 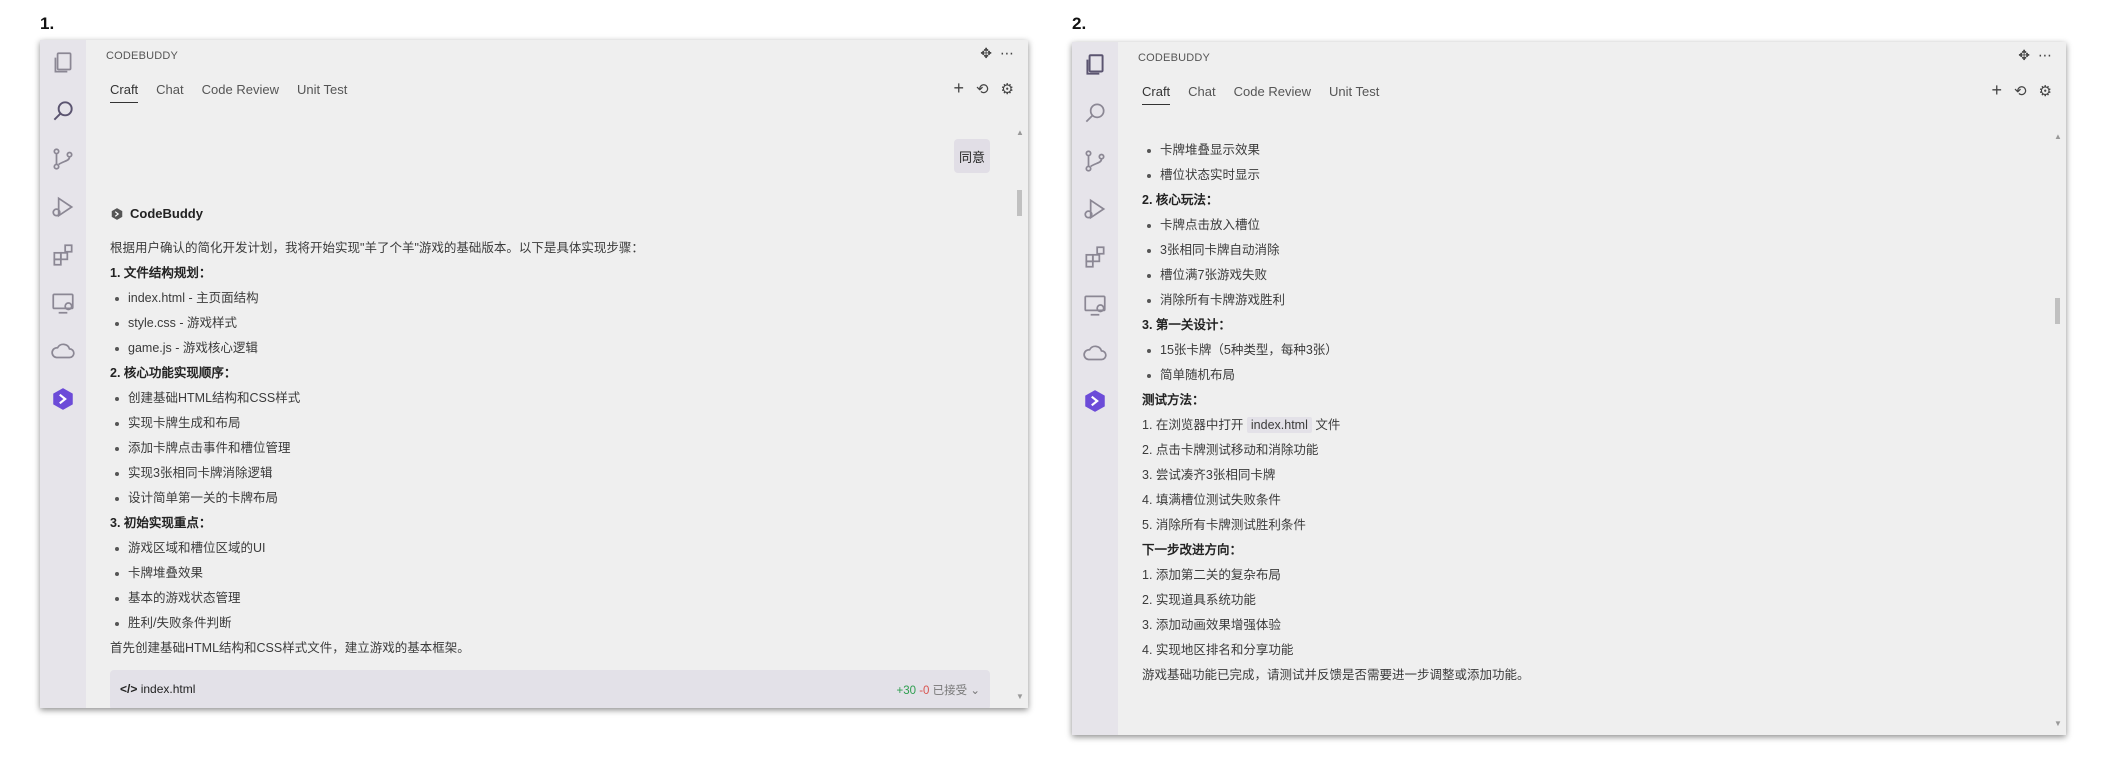 I want to click on list-item: 创建基础HTML结构和CSS样式, so click(x=549, y=398).